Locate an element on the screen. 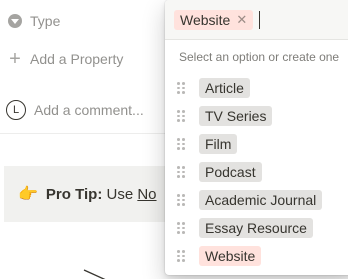 This screenshot has height=279, width=348. doodle-line is located at coordinates (94, 274).